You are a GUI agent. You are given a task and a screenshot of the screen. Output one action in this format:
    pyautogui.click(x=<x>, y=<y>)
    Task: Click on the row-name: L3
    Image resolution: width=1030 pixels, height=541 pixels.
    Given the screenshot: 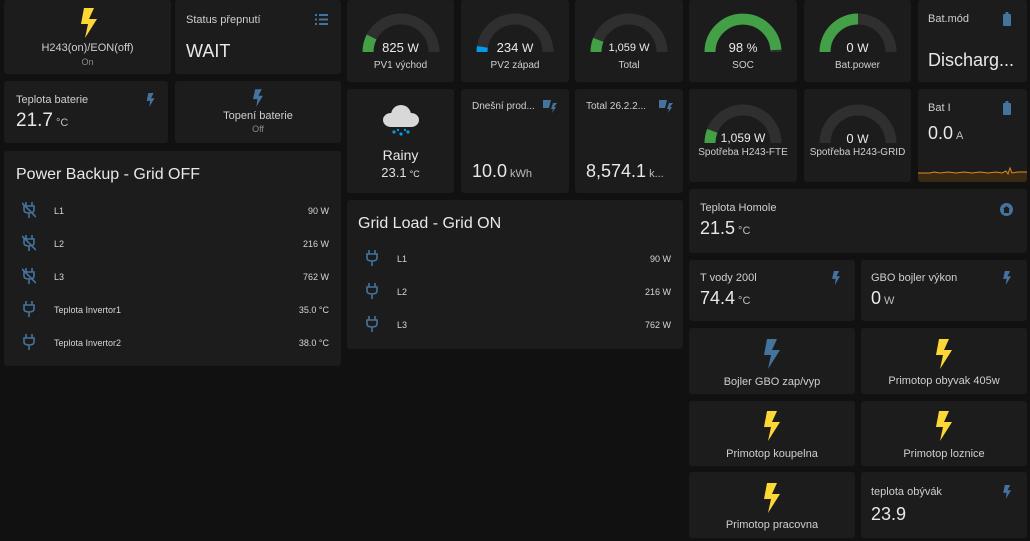 What is the action you would take?
    pyautogui.click(x=402, y=325)
    